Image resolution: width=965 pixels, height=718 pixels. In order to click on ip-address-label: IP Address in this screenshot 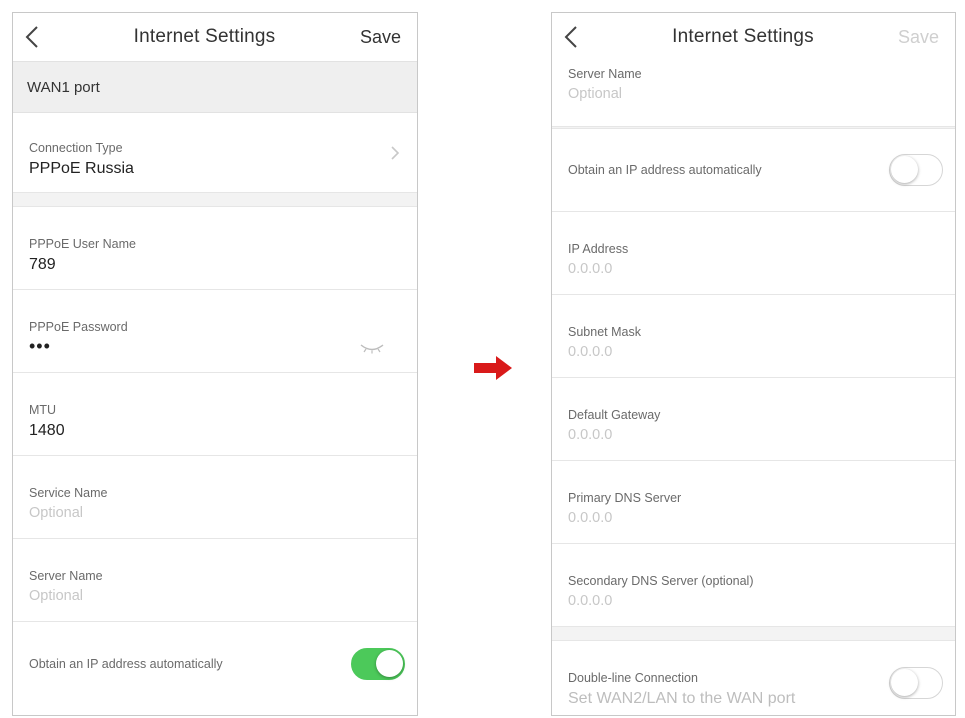, I will do `click(598, 249)`.